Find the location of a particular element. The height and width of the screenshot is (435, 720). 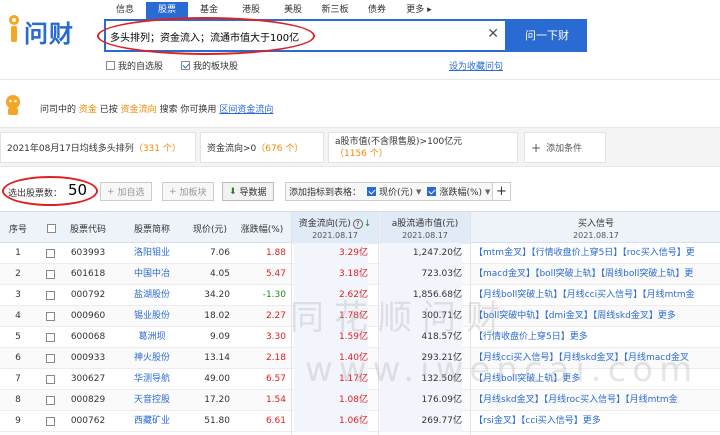

my-watchlist-option: 我的自选股 is located at coordinates (134, 65).